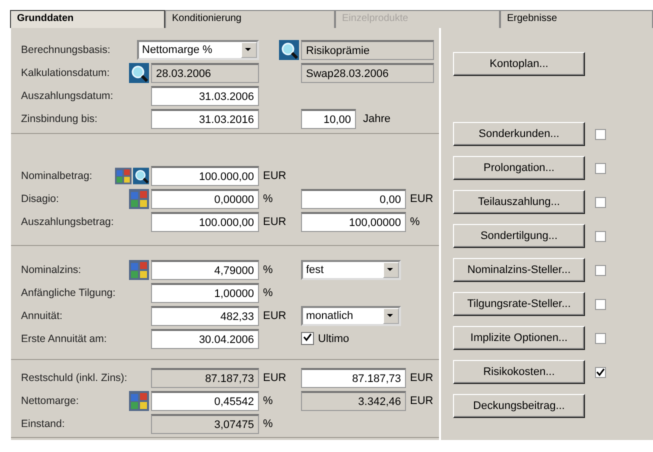 This screenshot has width=653, height=452. Describe the element at coordinates (334, 338) in the screenshot. I see `checkbox-label: Ultimo` at that location.